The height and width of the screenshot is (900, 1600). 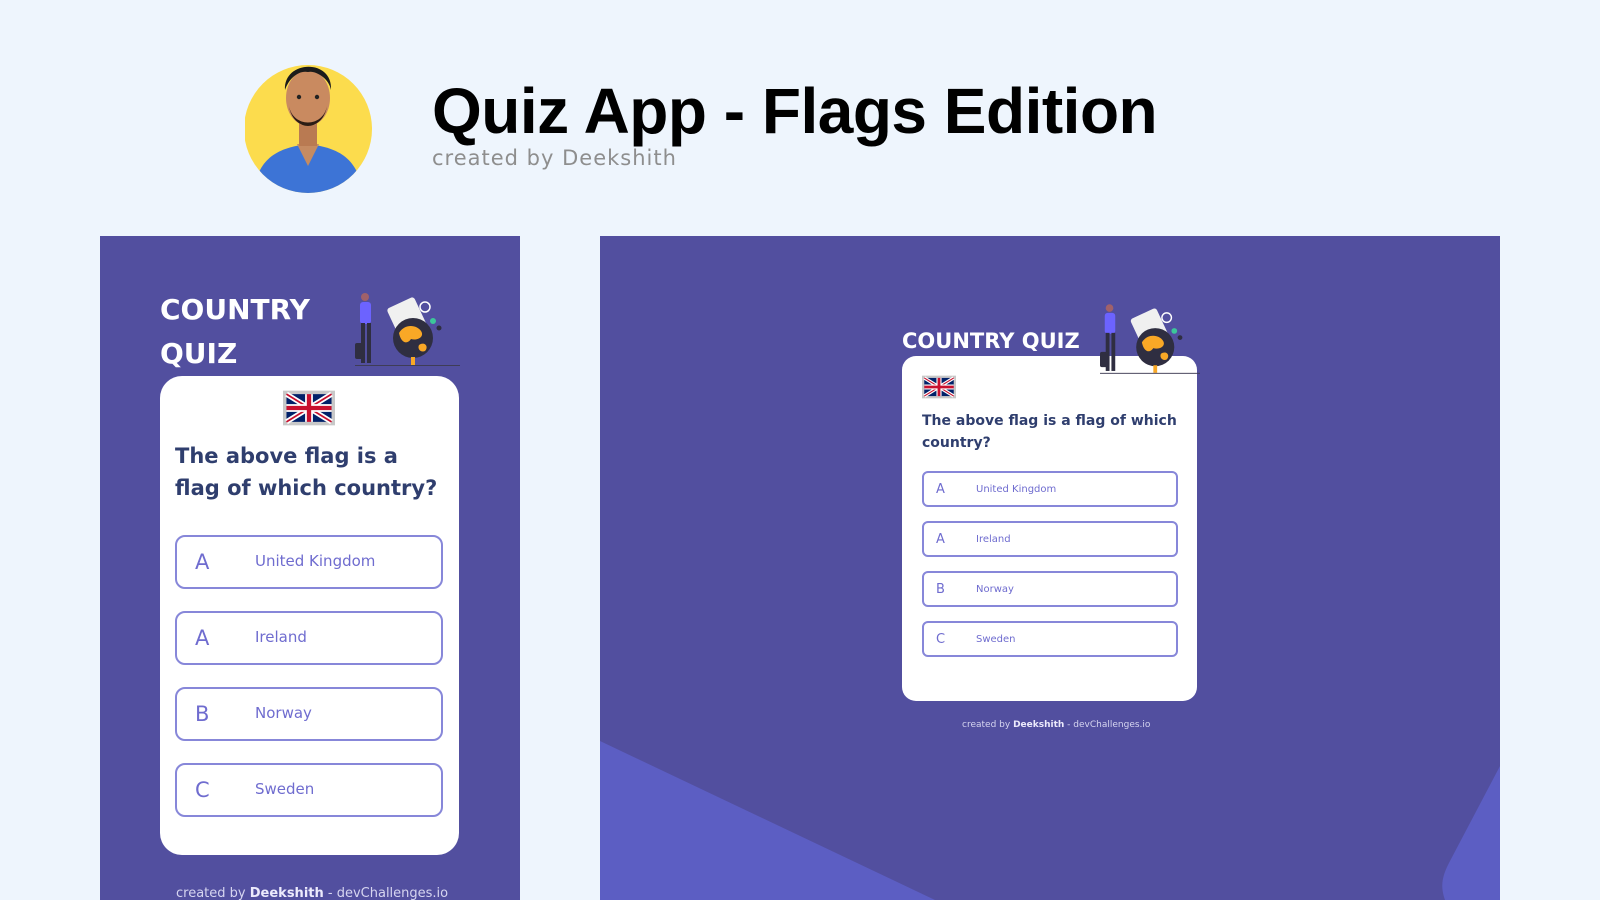 I want to click on page-title: Quiz App - Flags Edition, so click(x=795, y=111).